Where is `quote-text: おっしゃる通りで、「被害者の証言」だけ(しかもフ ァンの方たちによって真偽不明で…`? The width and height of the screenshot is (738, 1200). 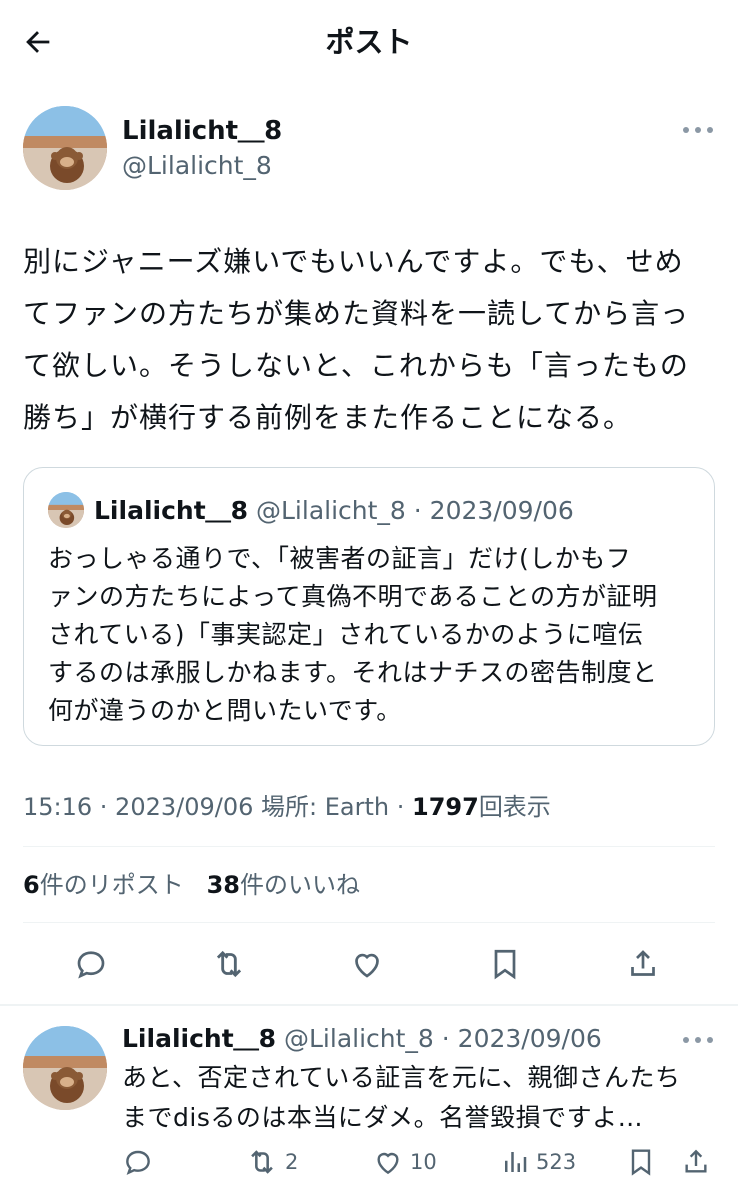 quote-text: おっしゃる通りで、「被害者の証言」だけ(しかもフ ァンの方たちによって真偽不明で… is located at coordinates (374, 635).